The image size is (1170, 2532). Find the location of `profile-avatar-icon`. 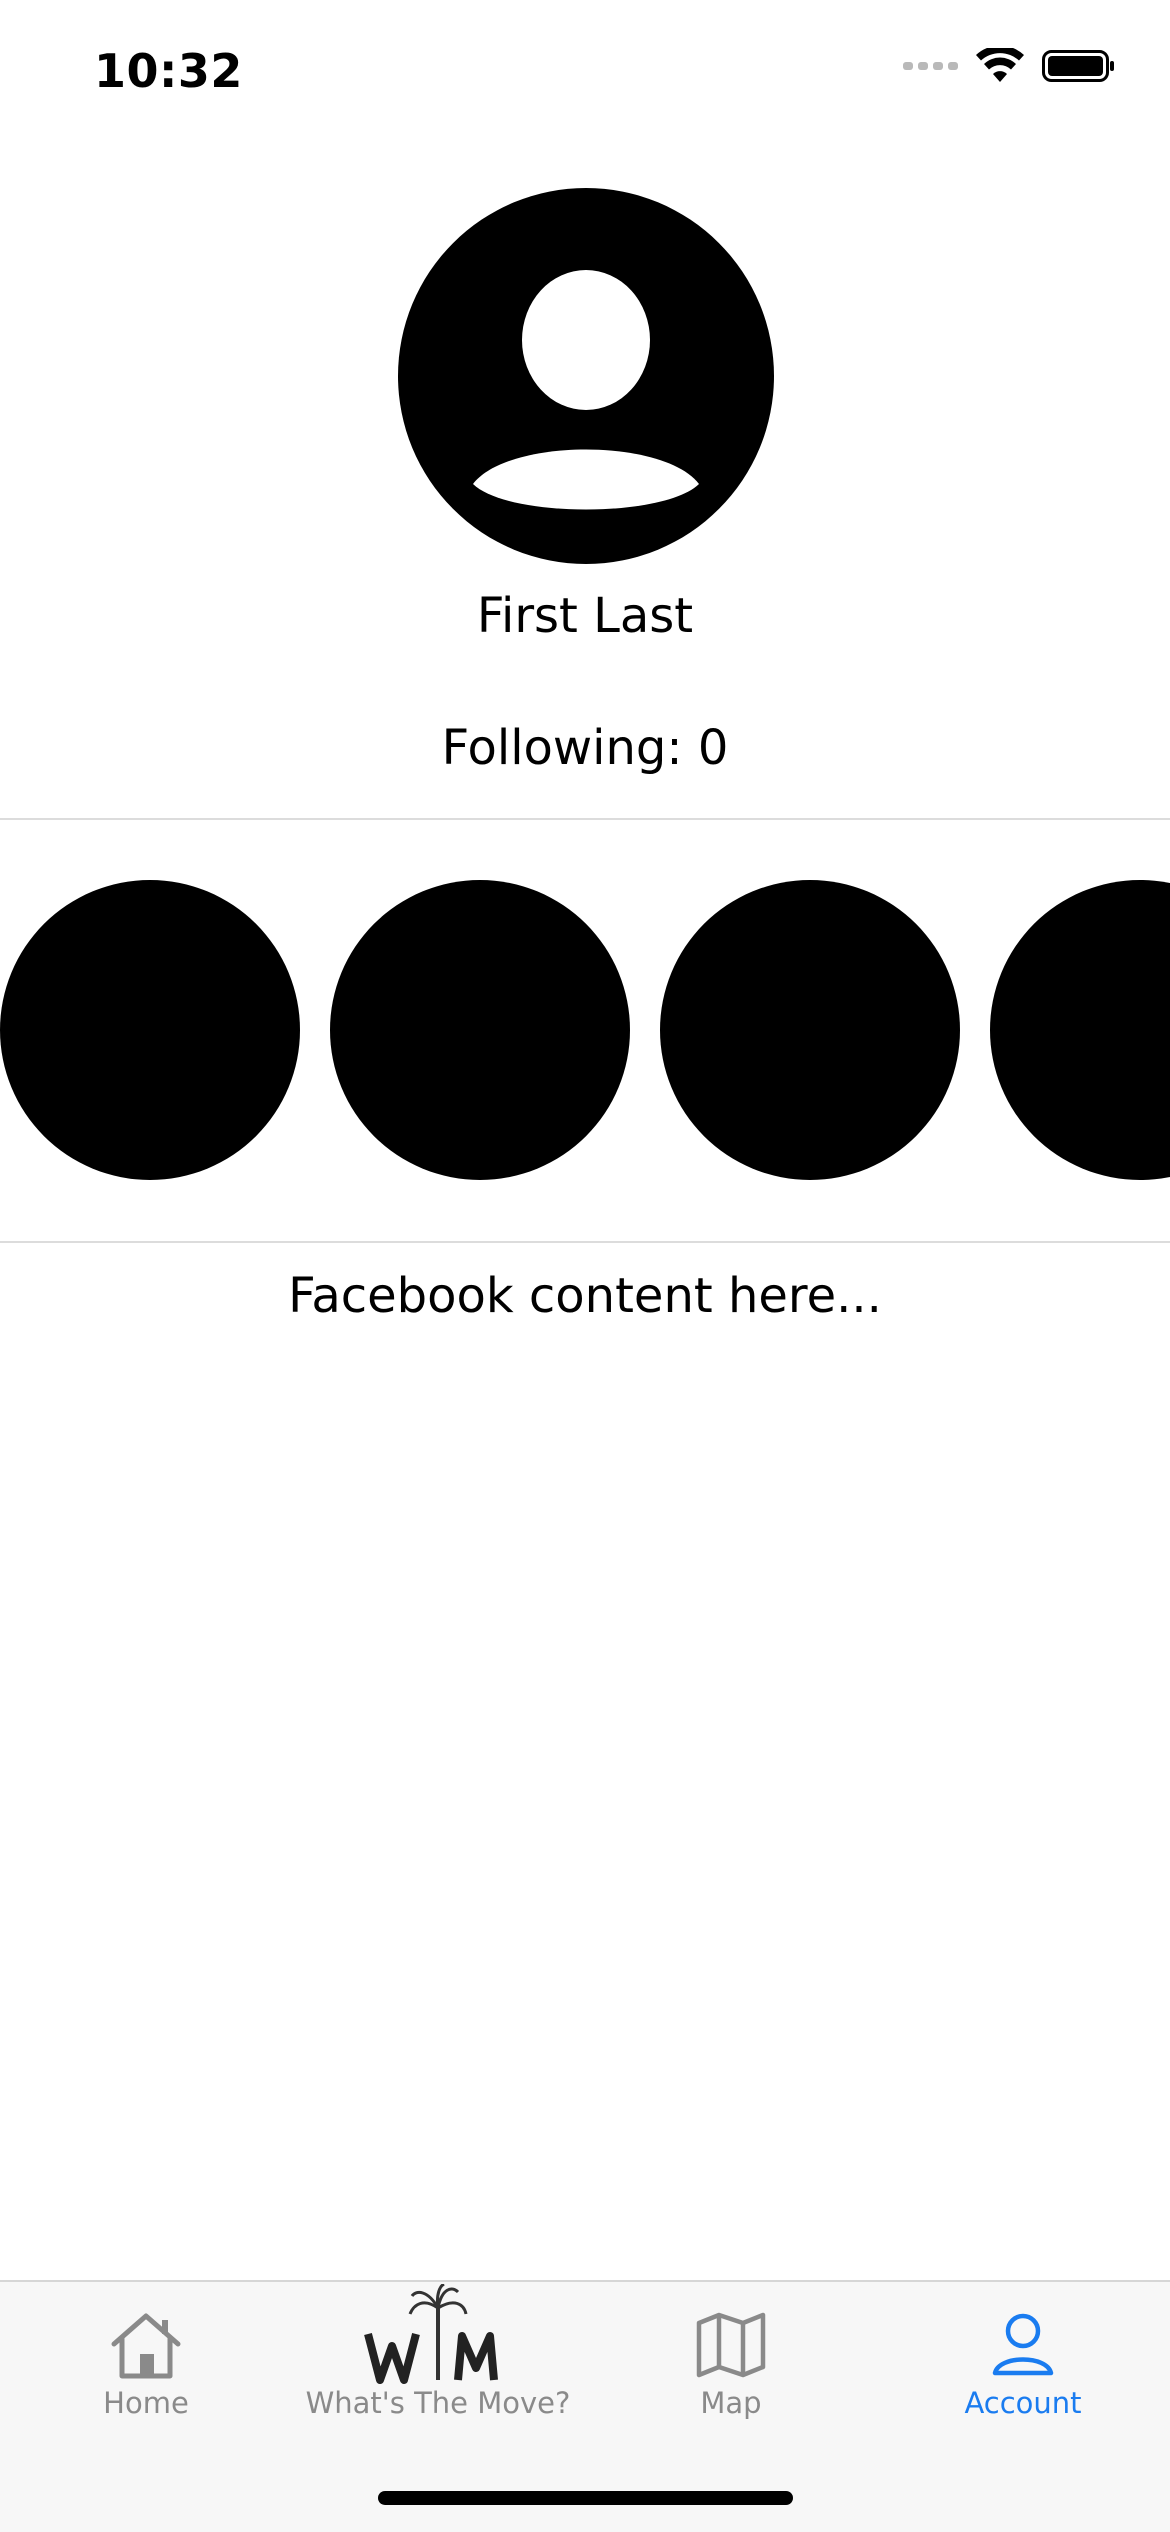

profile-avatar-icon is located at coordinates (586, 376).